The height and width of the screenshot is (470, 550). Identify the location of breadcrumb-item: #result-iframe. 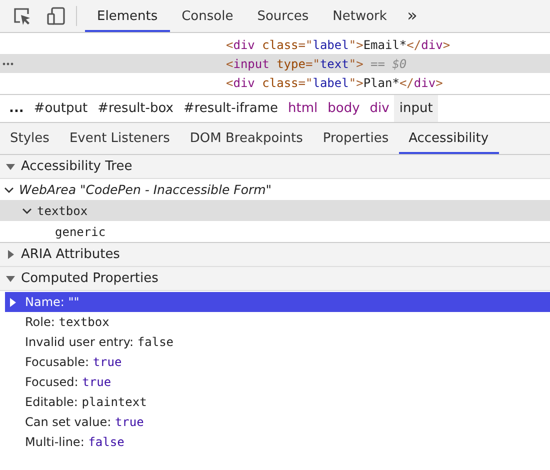
(231, 108).